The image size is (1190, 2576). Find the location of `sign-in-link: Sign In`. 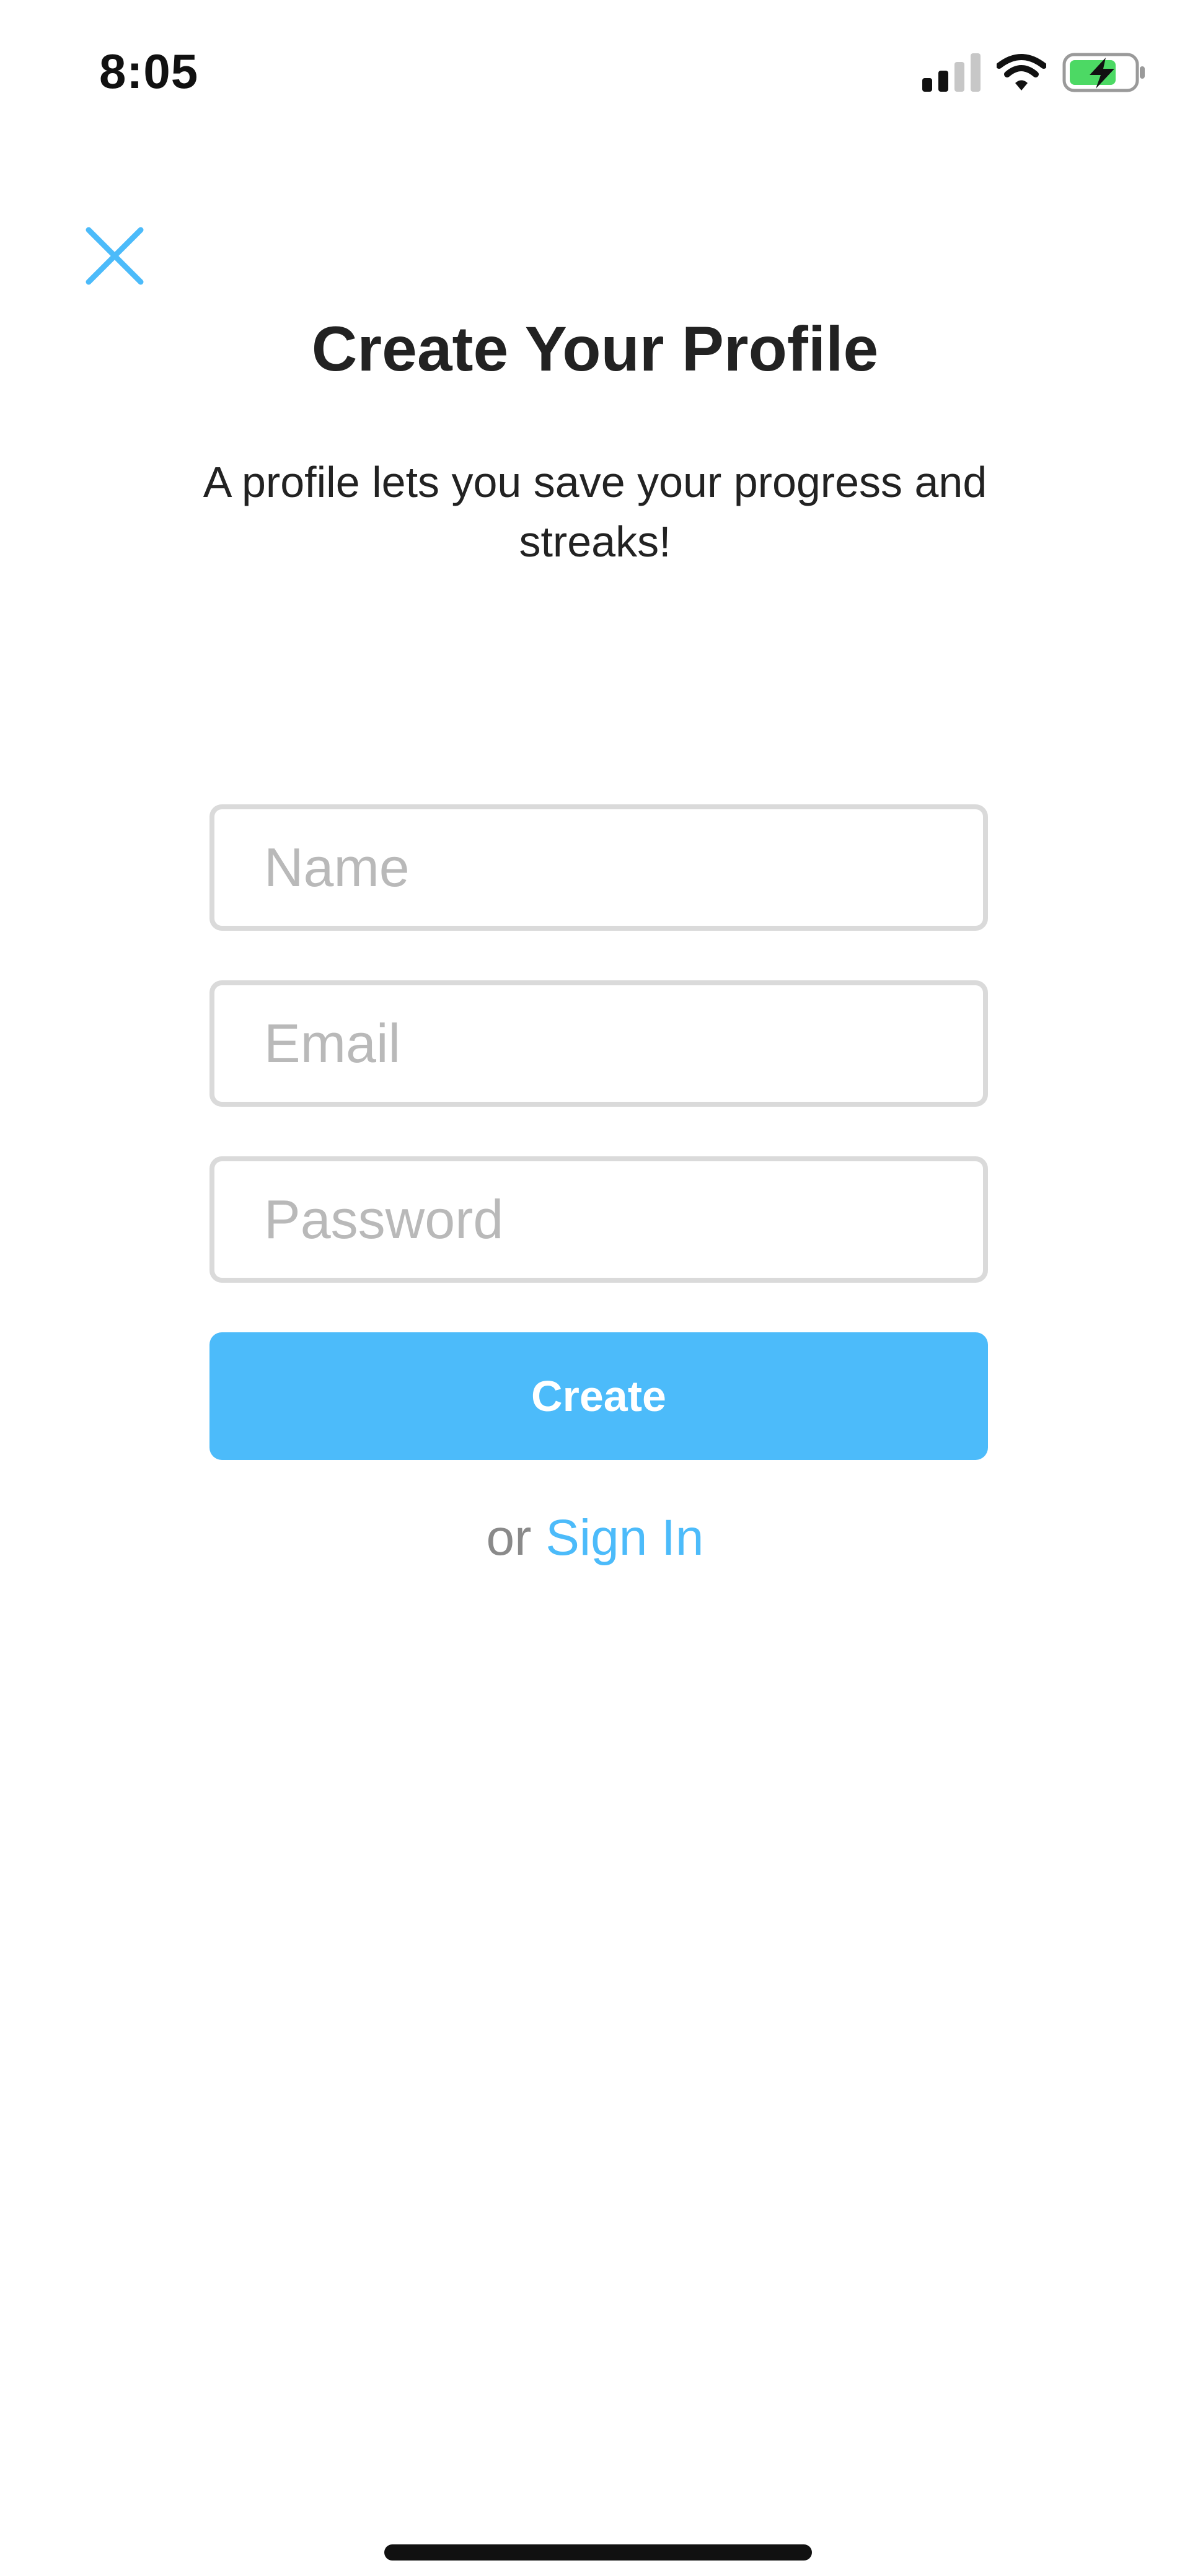

sign-in-link: Sign In is located at coordinates (624, 1538).